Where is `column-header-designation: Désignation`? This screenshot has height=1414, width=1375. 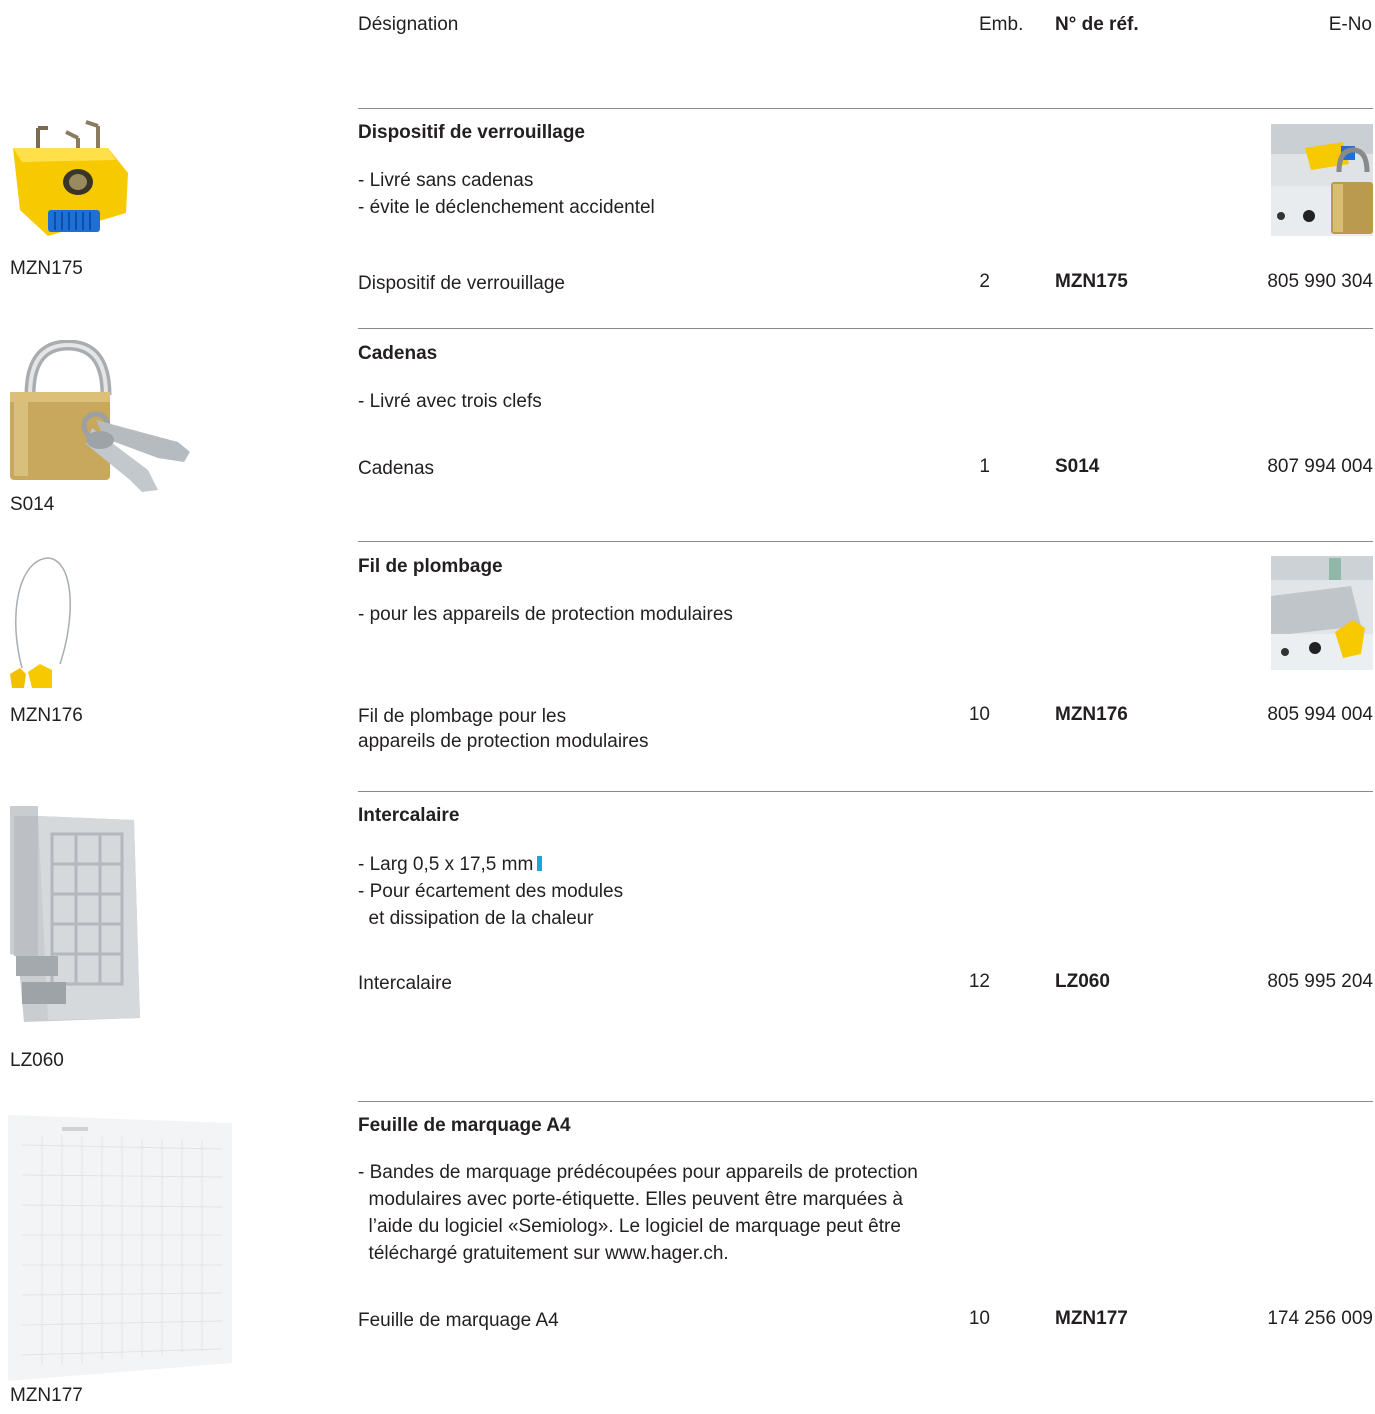
column-header-designation: Désignation is located at coordinates (408, 24).